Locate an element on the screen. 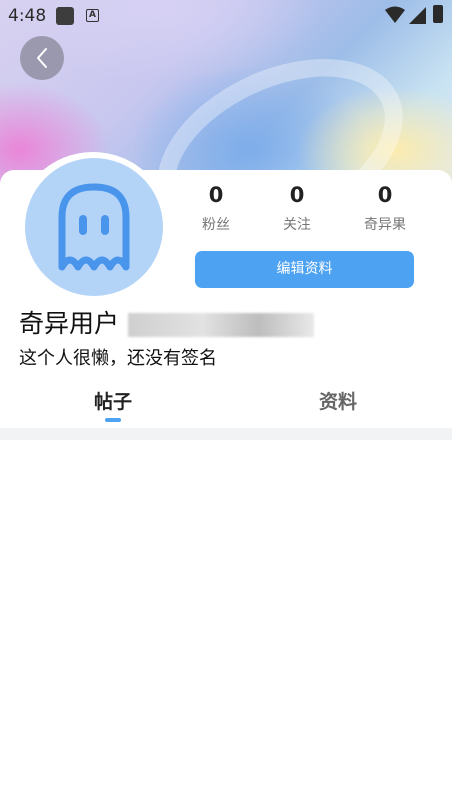 Image resolution: width=452 pixels, height=805 pixels. stat-label: 奇异果 is located at coordinates (385, 225).